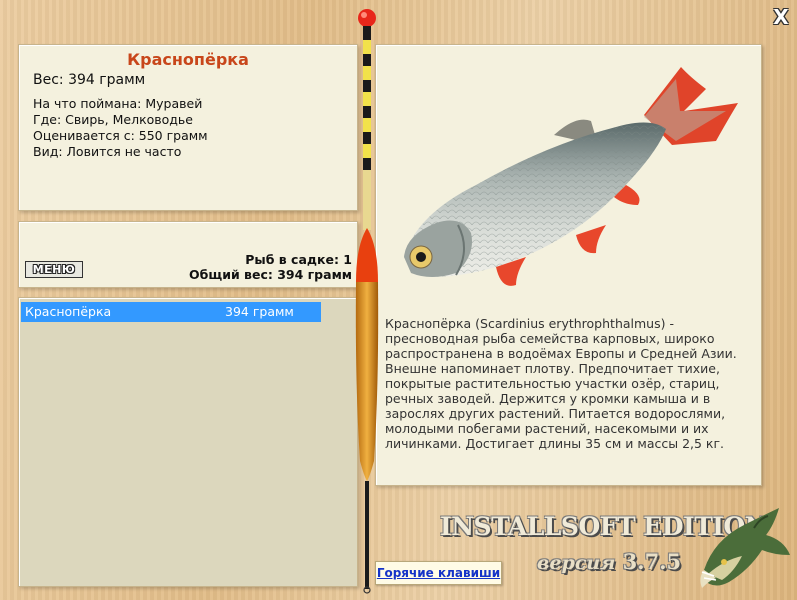 Image resolution: width=797 pixels, height=600 pixels. I want to click on close-icon: X, so click(781, 17).